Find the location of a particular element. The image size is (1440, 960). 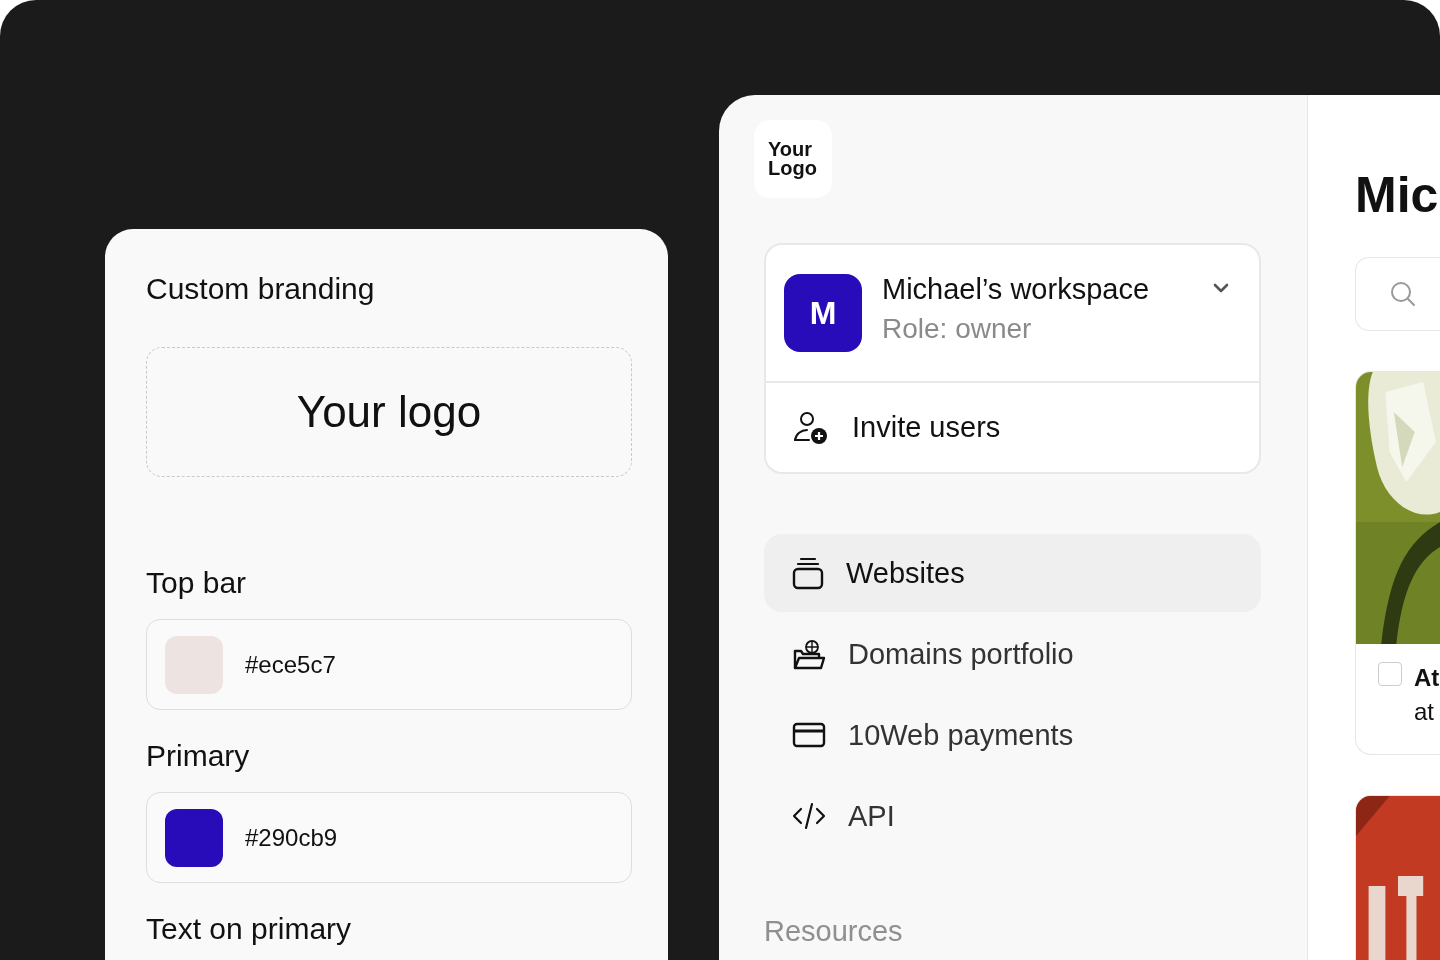

workspace-avatar: M is located at coordinates (823, 313).